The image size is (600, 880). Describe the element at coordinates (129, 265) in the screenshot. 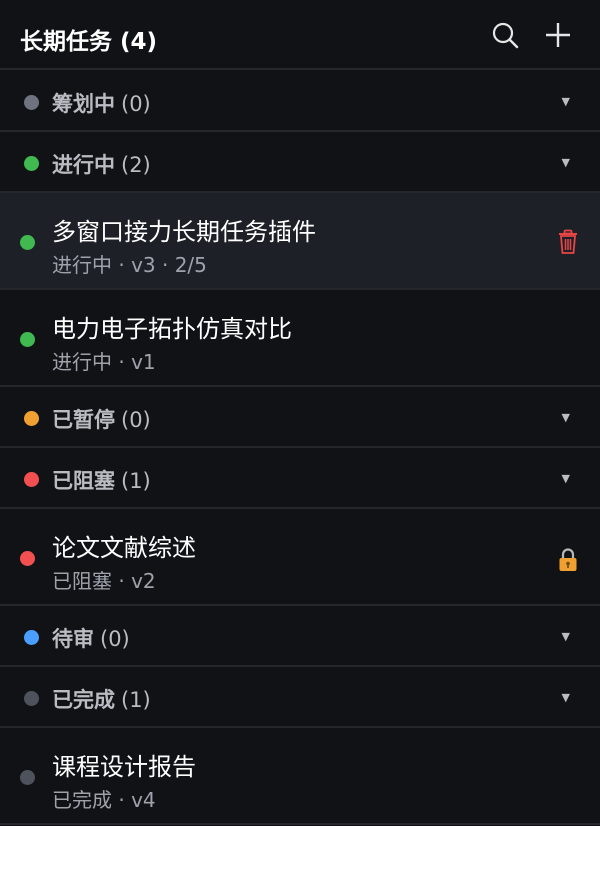

I see `task-meta: 进行中 · v3 · 2/5` at that location.